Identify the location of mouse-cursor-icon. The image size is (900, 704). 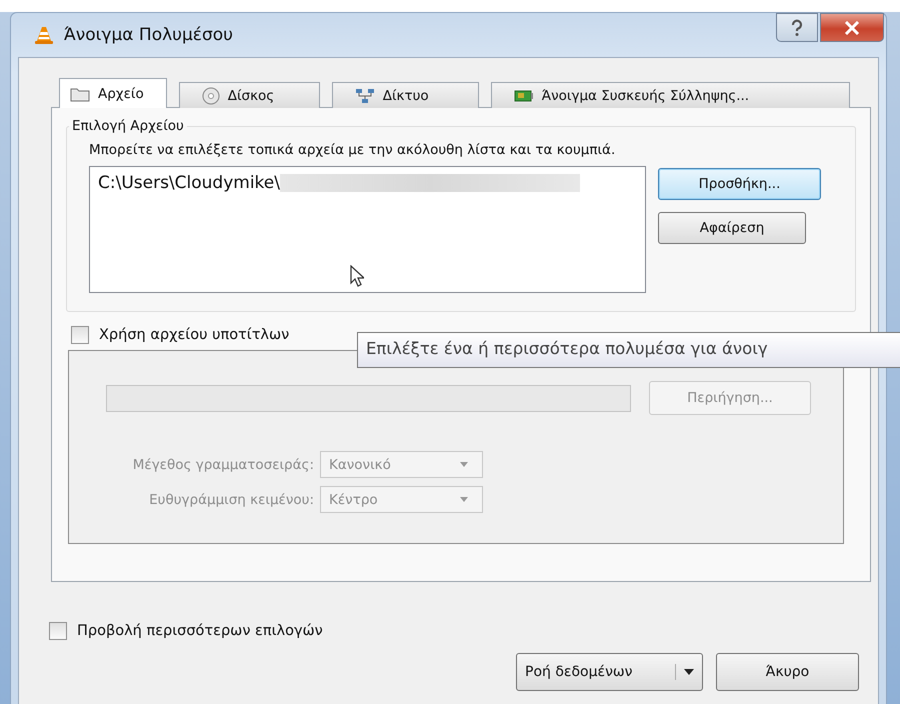
(357, 276).